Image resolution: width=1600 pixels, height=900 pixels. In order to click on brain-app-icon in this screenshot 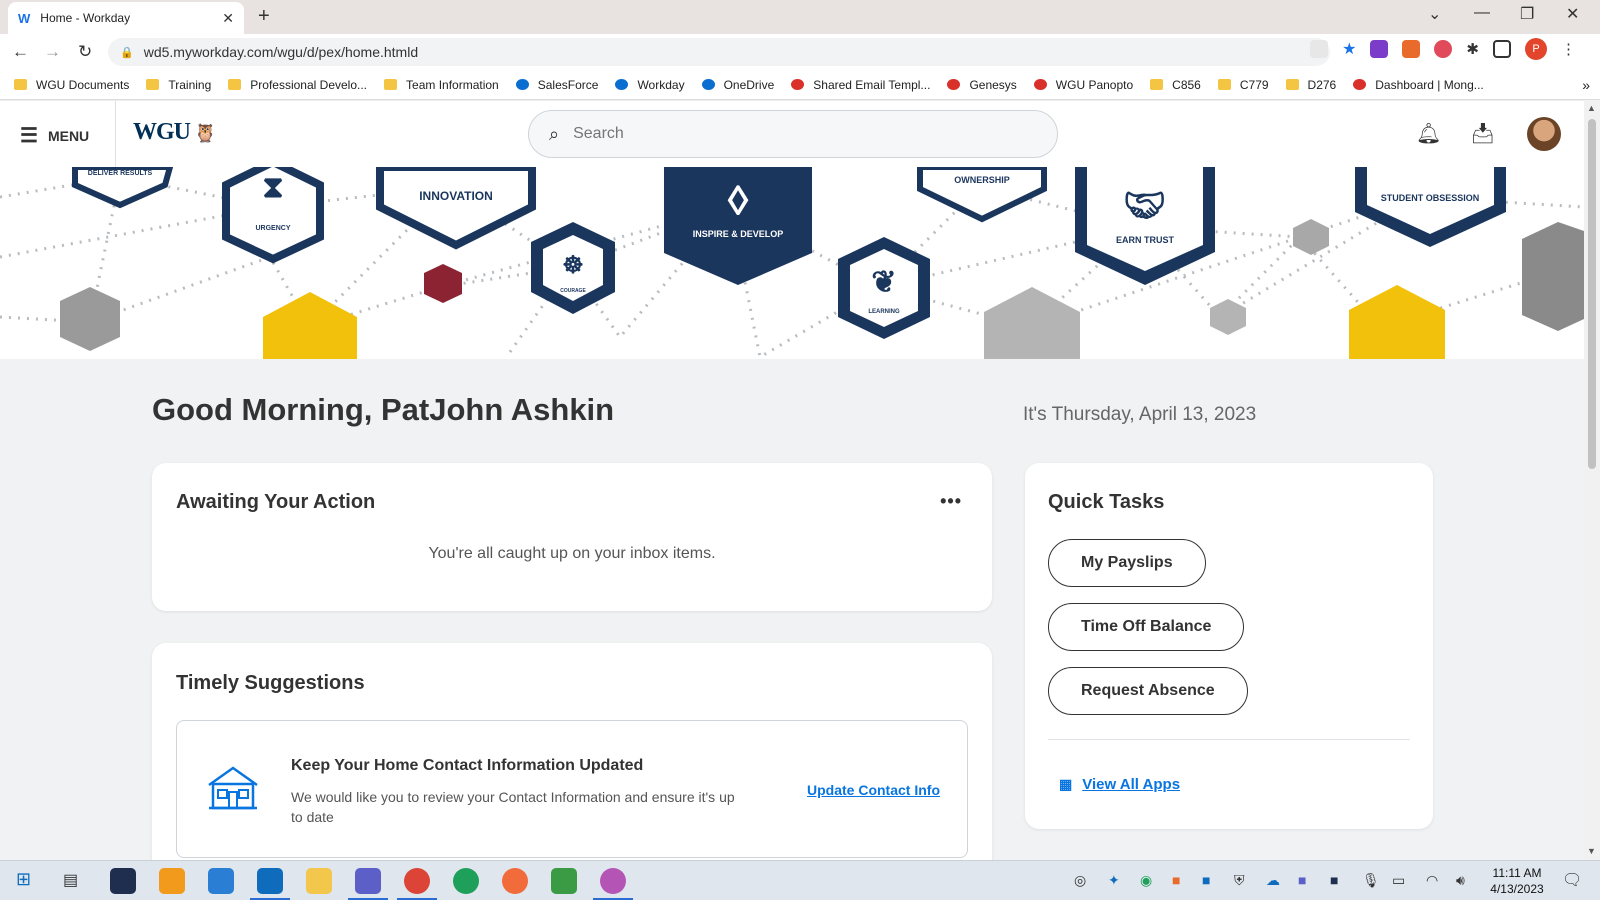, I will do `click(515, 881)`.